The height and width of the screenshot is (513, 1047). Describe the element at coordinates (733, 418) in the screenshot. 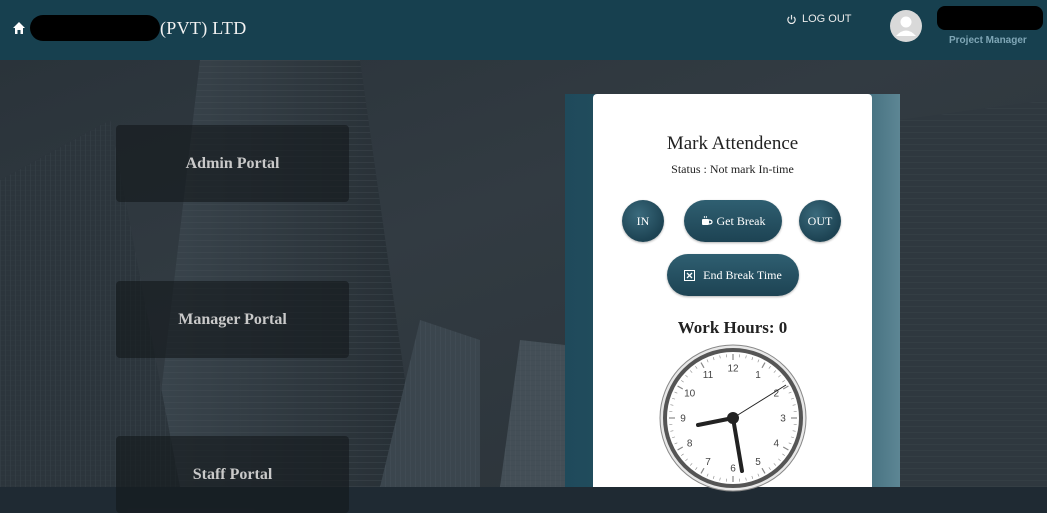

I see `analog-clock: 121234567891011` at that location.